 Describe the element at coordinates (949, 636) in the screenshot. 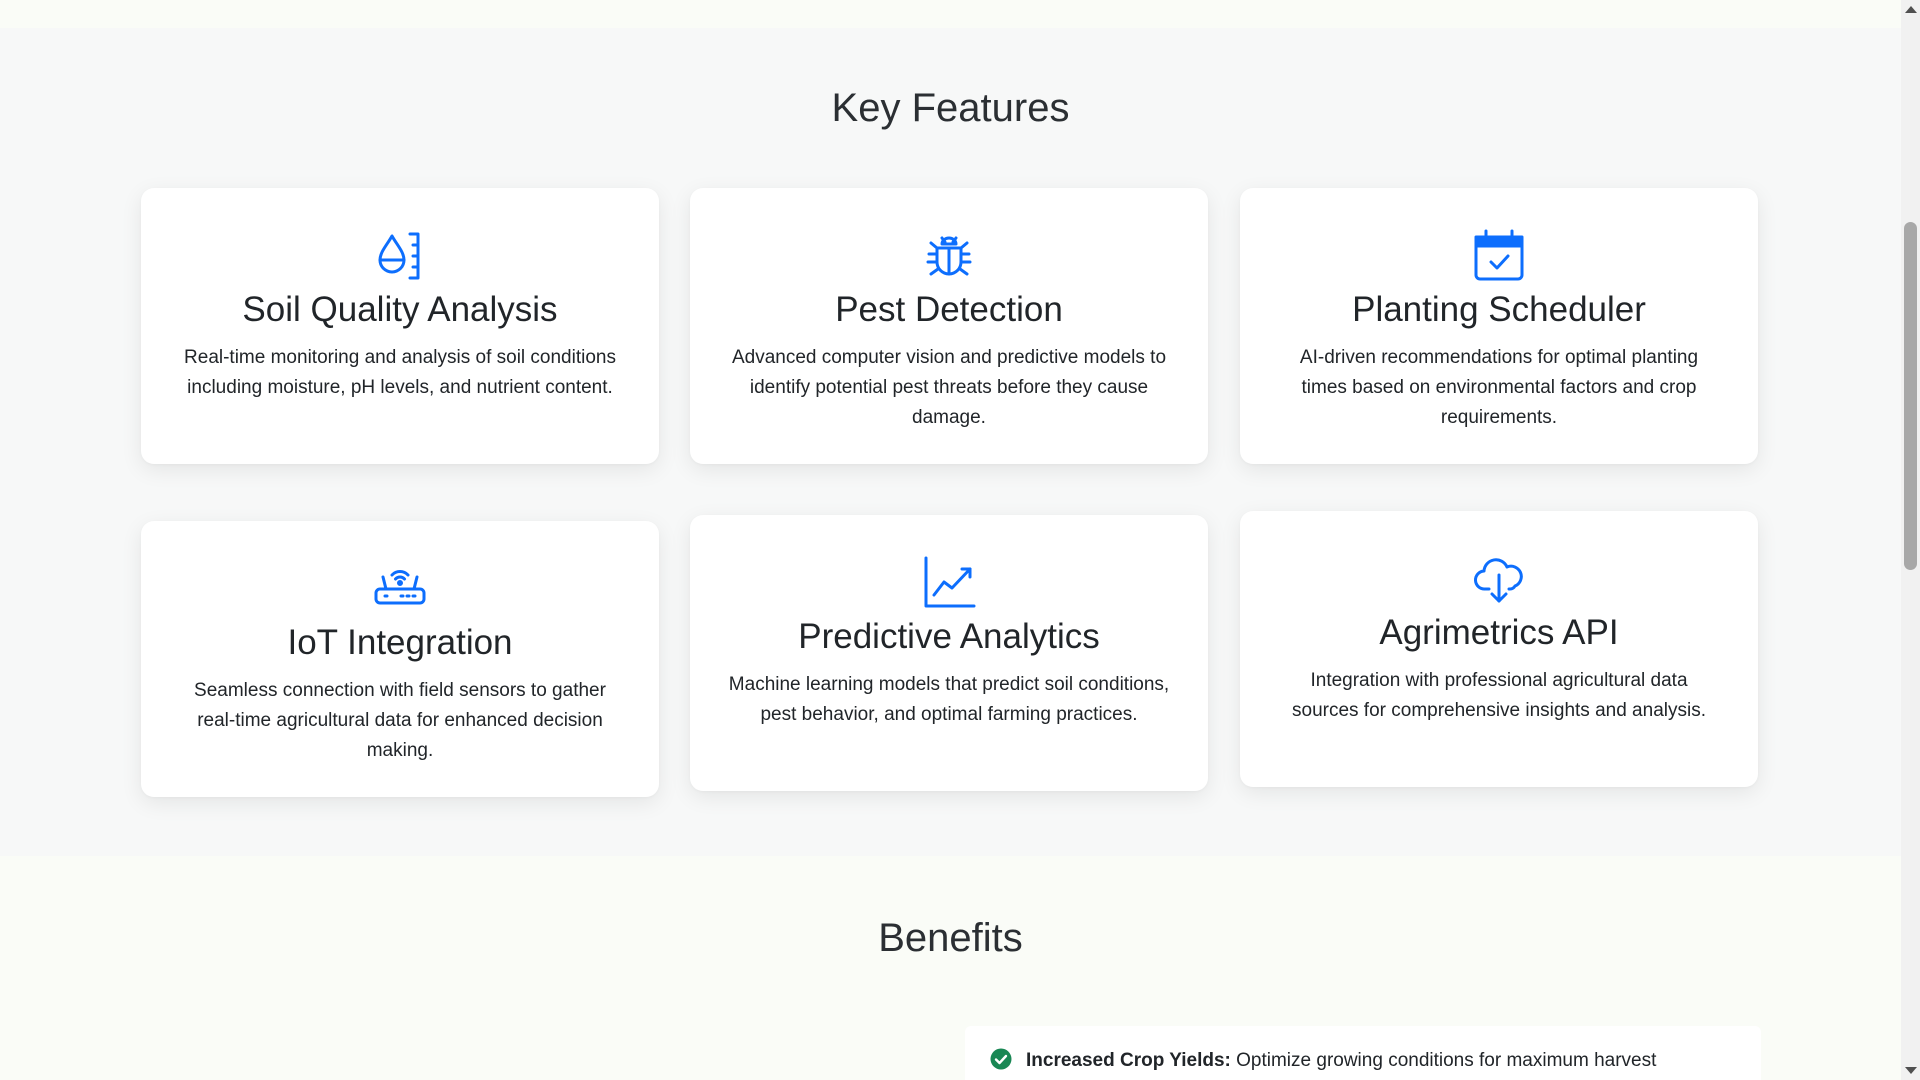

I see `card-title: Predictive Analytics` at that location.